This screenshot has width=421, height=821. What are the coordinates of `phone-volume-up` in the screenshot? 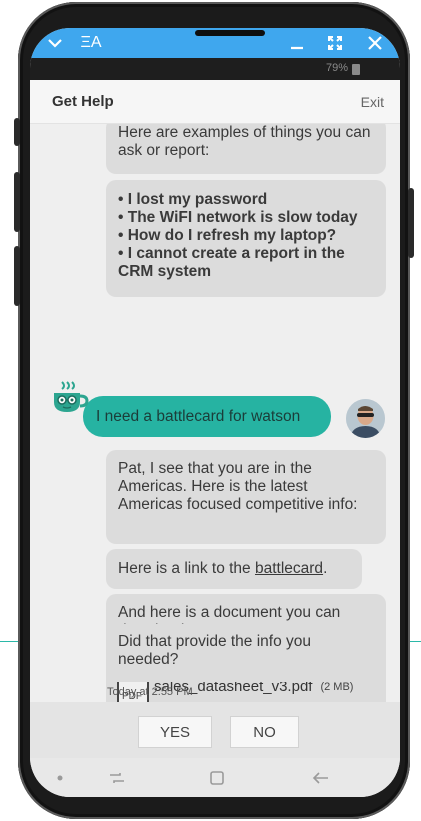 It's located at (17, 202).